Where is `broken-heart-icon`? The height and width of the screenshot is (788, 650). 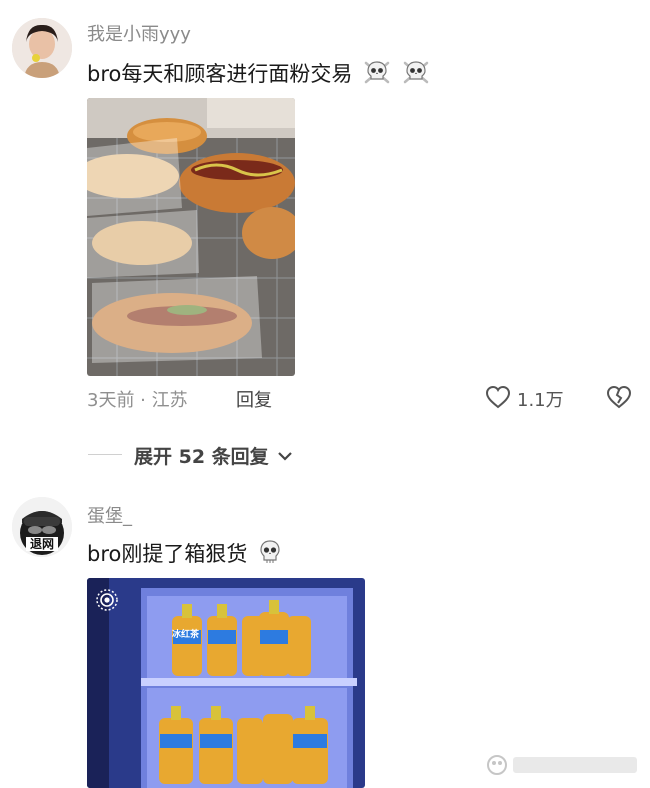 broken-heart-icon is located at coordinates (619, 399).